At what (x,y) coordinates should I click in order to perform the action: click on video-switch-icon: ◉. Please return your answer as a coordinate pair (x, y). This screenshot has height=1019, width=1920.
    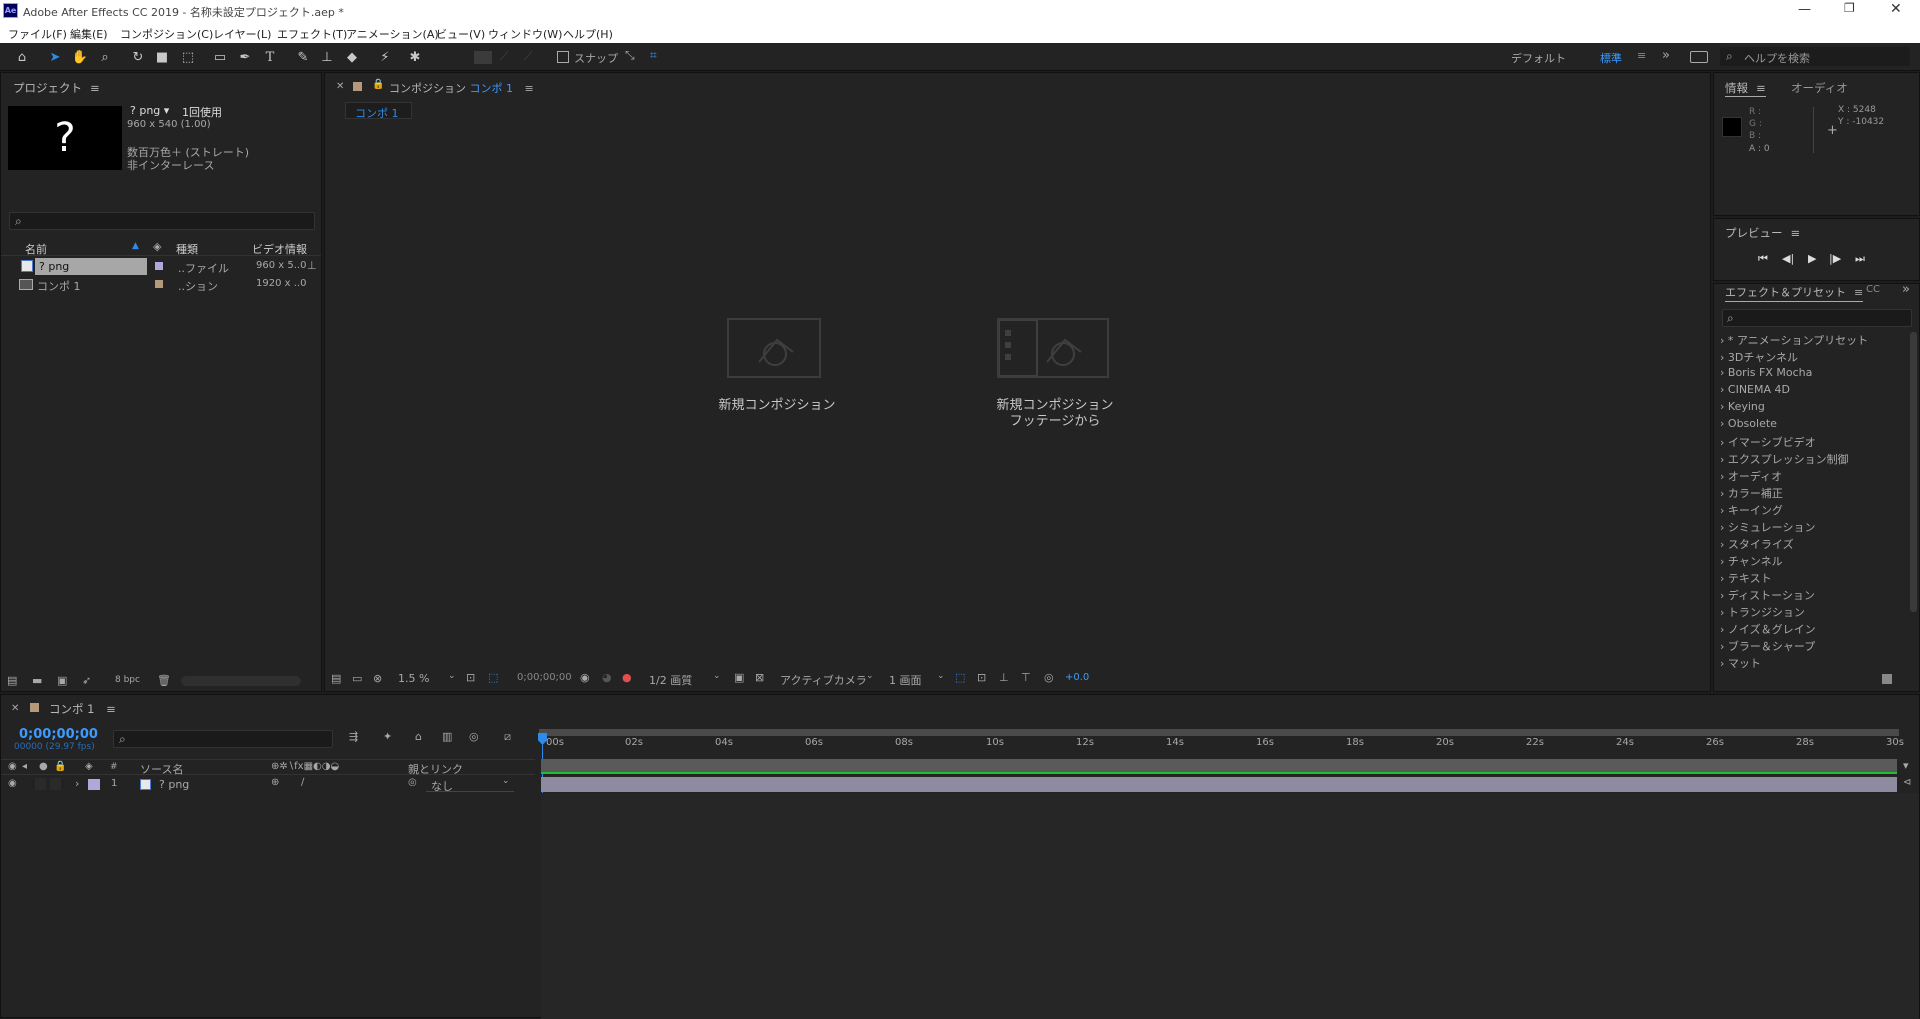
    Looking at the image, I should click on (12, 766).